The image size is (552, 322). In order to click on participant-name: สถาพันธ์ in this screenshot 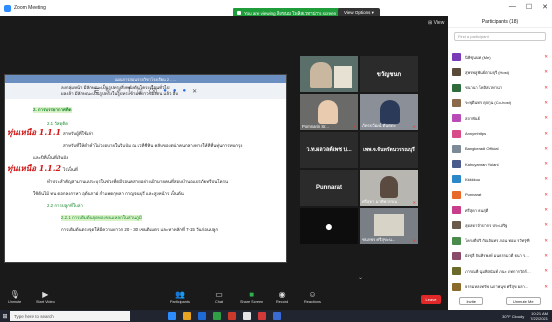, I will do `click(472, 118)`.